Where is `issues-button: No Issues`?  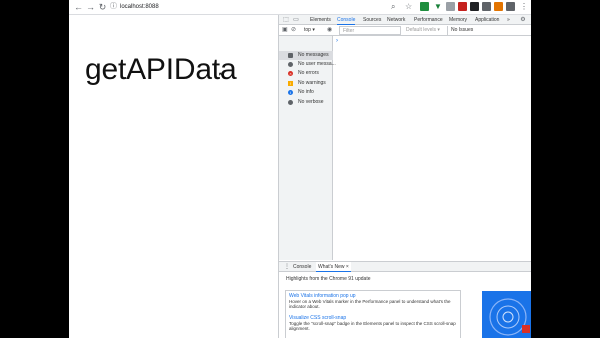
issues-button: No Issues is located at coordinates (461, 30).